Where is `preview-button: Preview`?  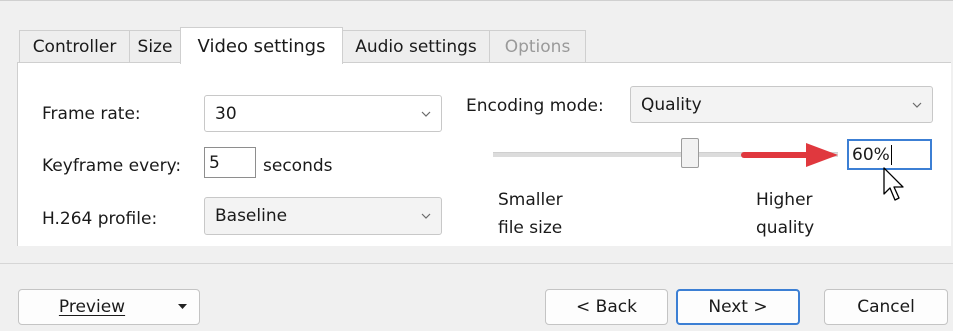
preview-button: Preview is located at coordinates (109, 307).